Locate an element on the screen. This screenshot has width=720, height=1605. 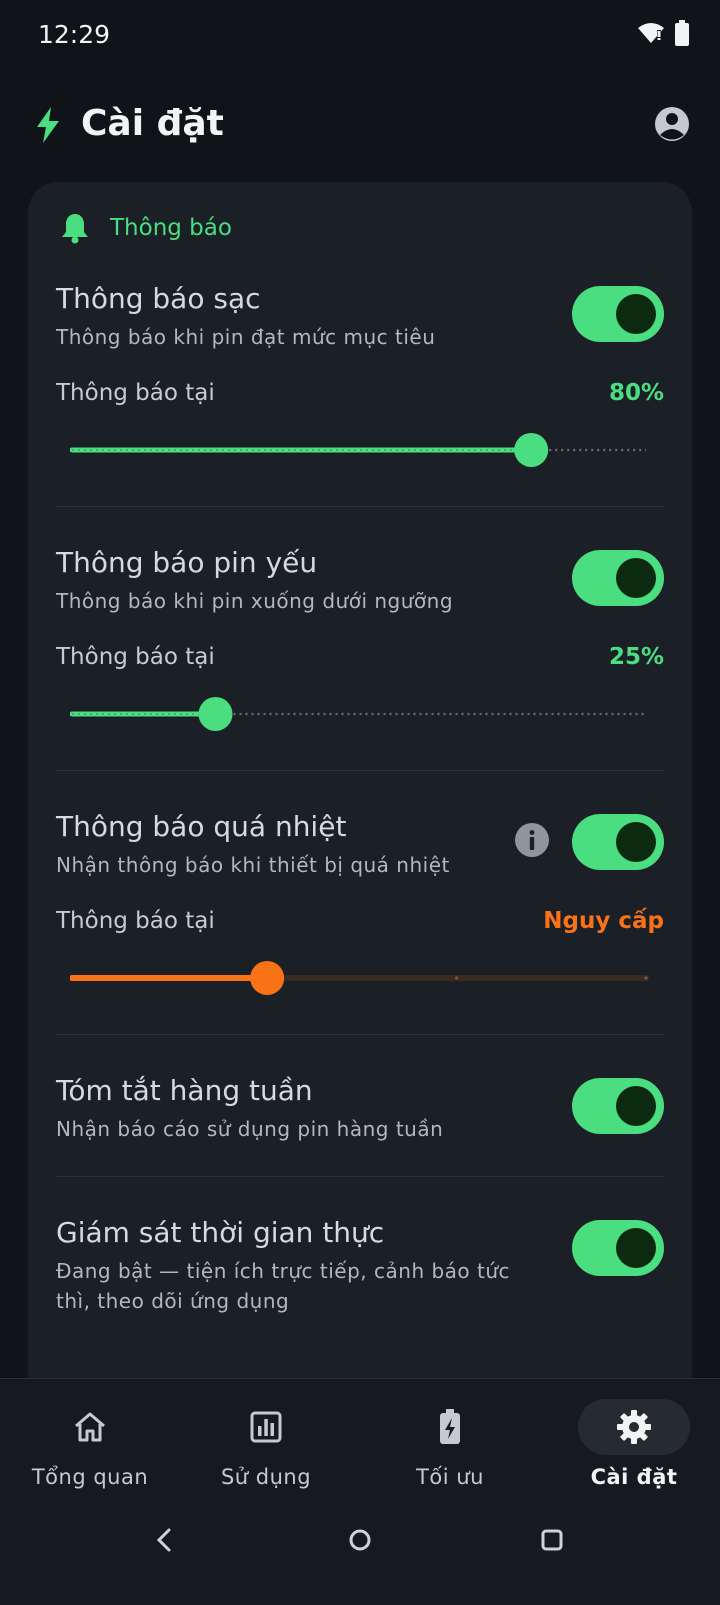
wifi-icon is located at coordinates (651, 33).